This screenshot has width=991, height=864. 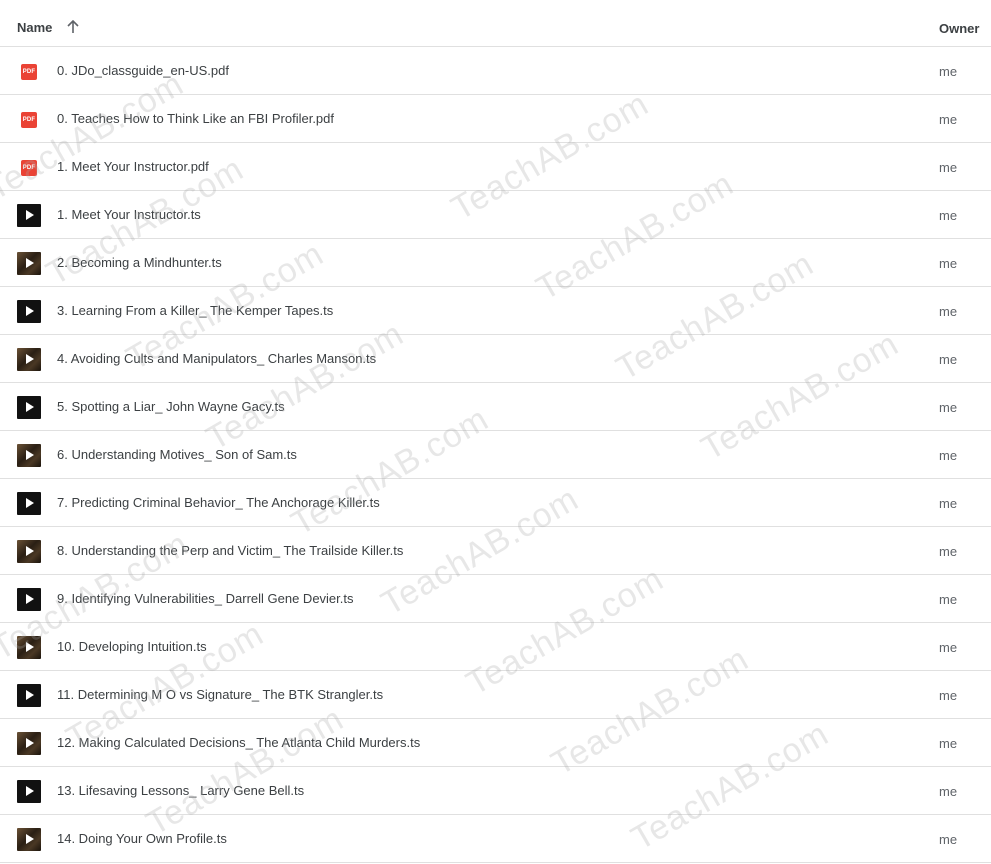 I want to click on arrow-up-icon, so click(x=73, y=27).